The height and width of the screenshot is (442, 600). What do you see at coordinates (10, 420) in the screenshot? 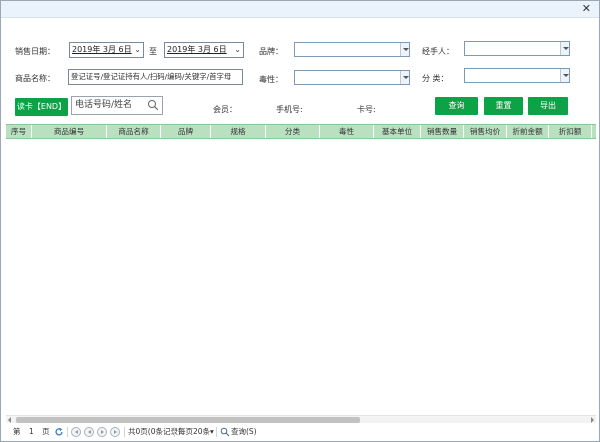
I see `scroll-left-icon` at bounding box center [10, 420].